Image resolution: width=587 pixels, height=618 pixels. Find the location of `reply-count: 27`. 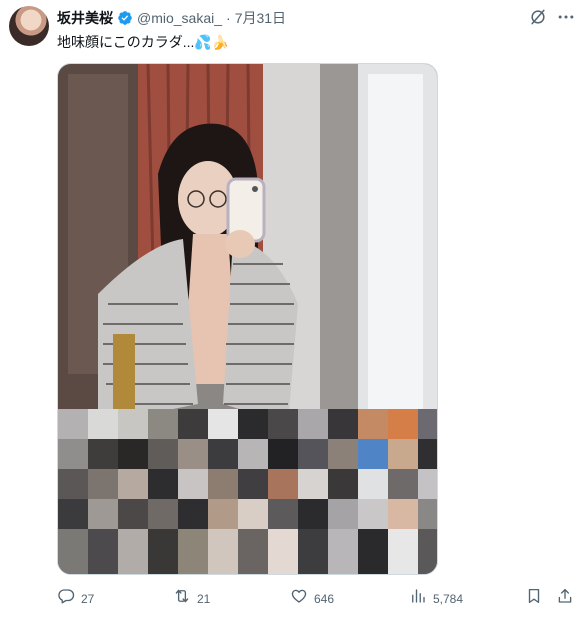

reply-count: 27 is located at coordinates (88, 599).